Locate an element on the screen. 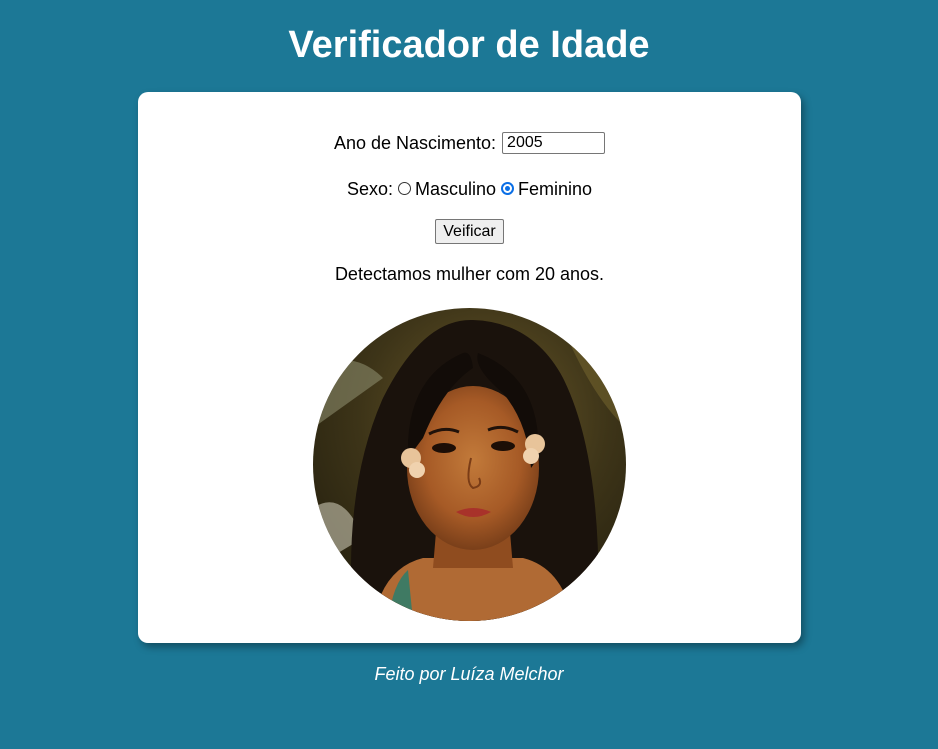  button-row: Veificar is located at coordinates (469, 232).